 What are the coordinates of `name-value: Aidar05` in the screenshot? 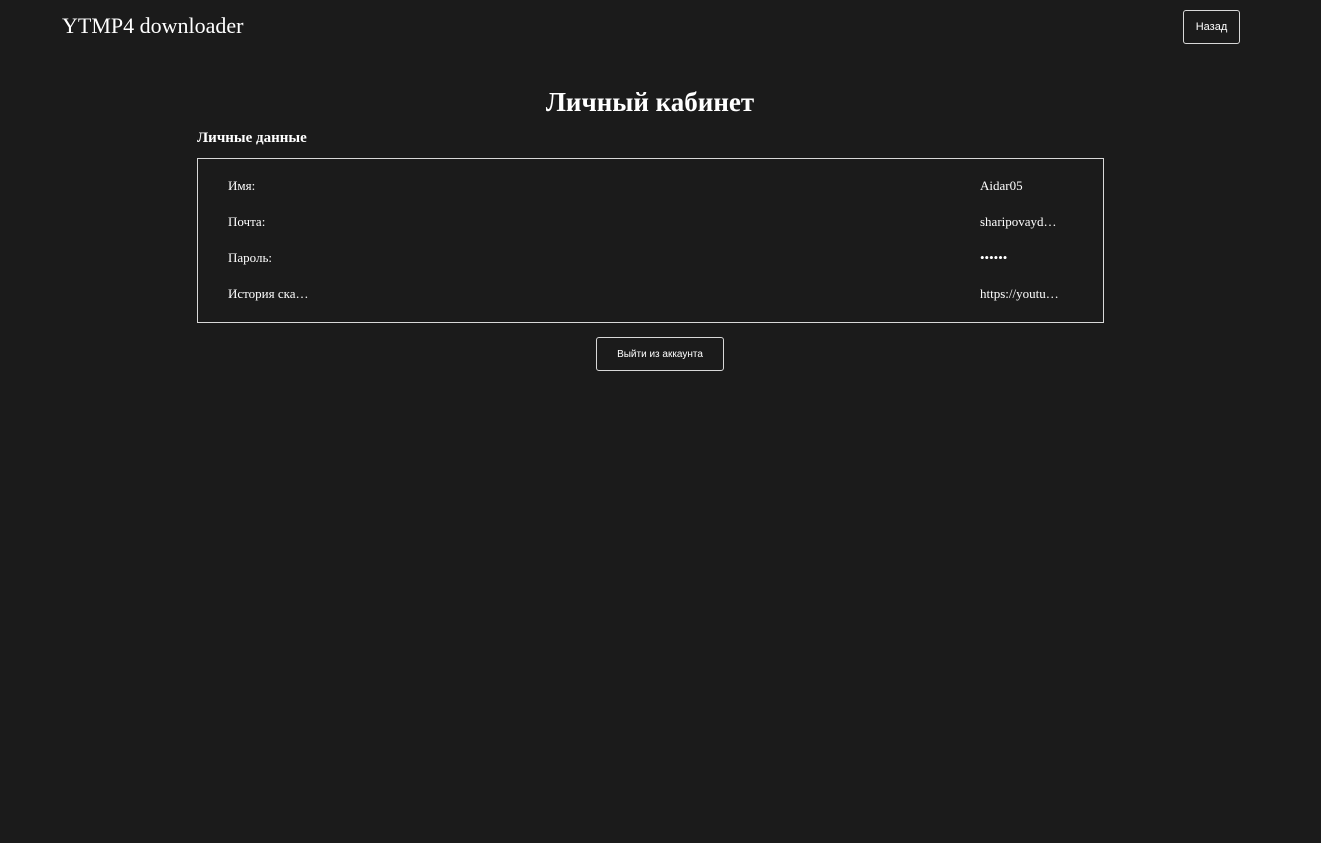 It's located at (1001, 185).